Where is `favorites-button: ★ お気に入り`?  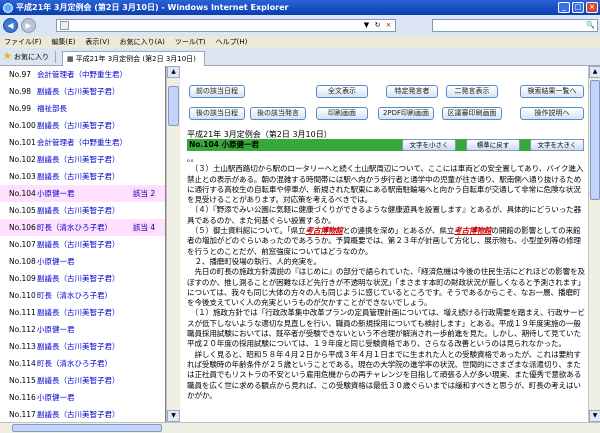
favorites-button: ★ お気に入り is located at coordinates (26, 56).